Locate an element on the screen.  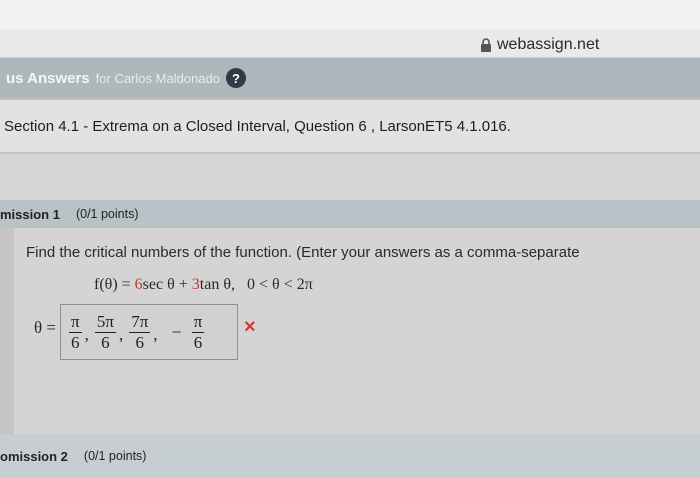
function-expression: f(θ) = 6sec θ + 3tan θ, 0 < θ < 2π is located at coordinates (203, 285).